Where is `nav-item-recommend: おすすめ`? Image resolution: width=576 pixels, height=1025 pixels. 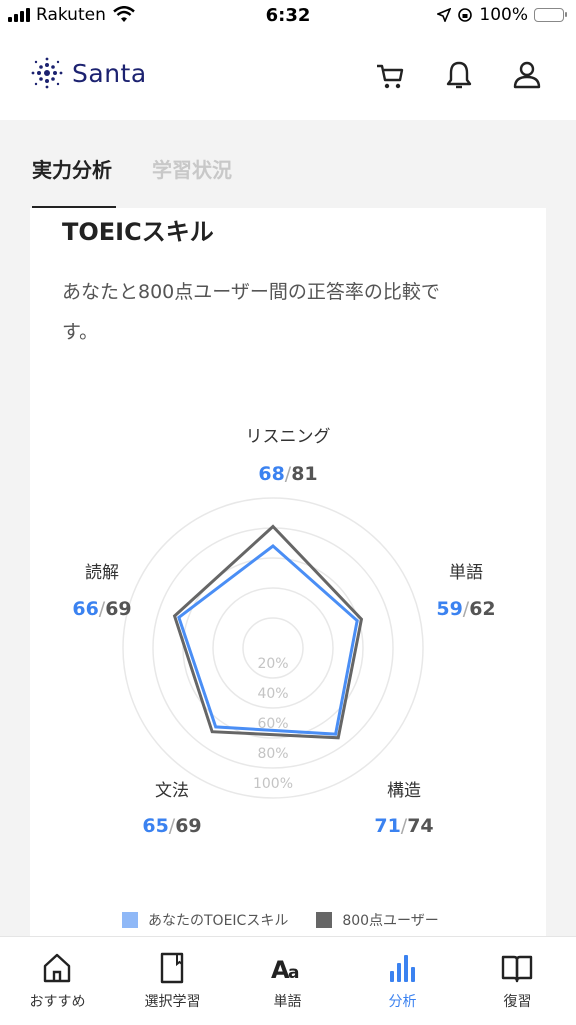
nav-item-recommend: おすすめ is located at coordinates (57, 981).